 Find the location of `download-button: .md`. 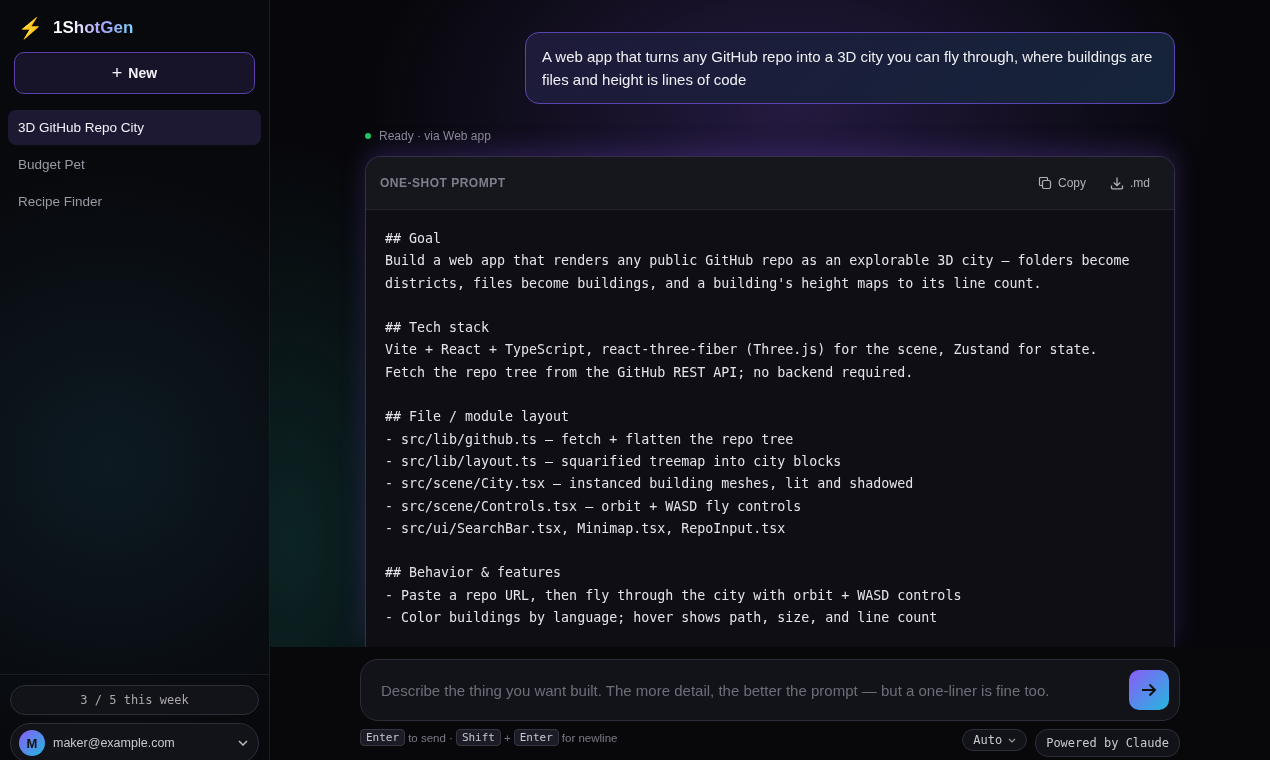

download-button: .md is located at coordinates (1130, 183).